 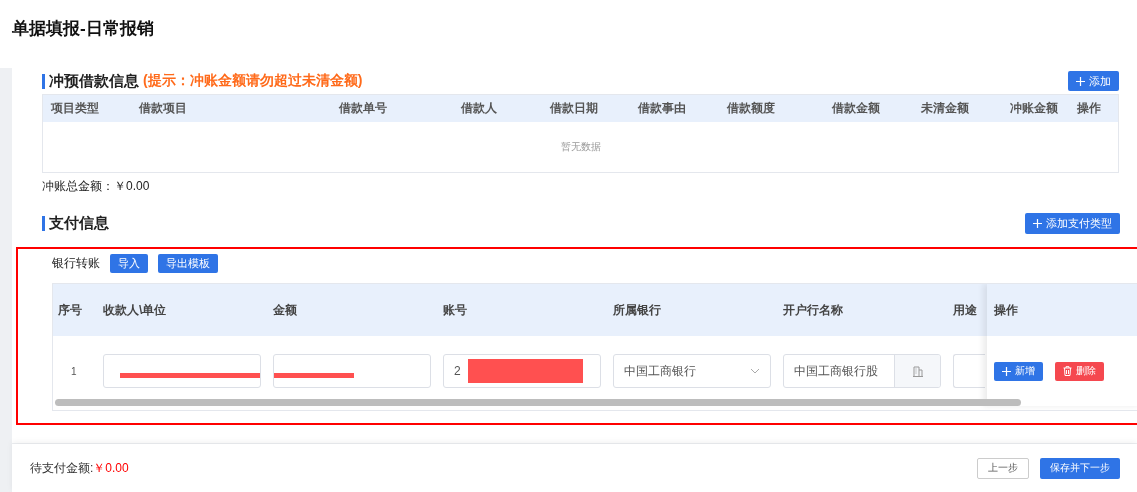 I want to click on add-payment-type-button: 添加支付类型, so click(x=1072, y=223).